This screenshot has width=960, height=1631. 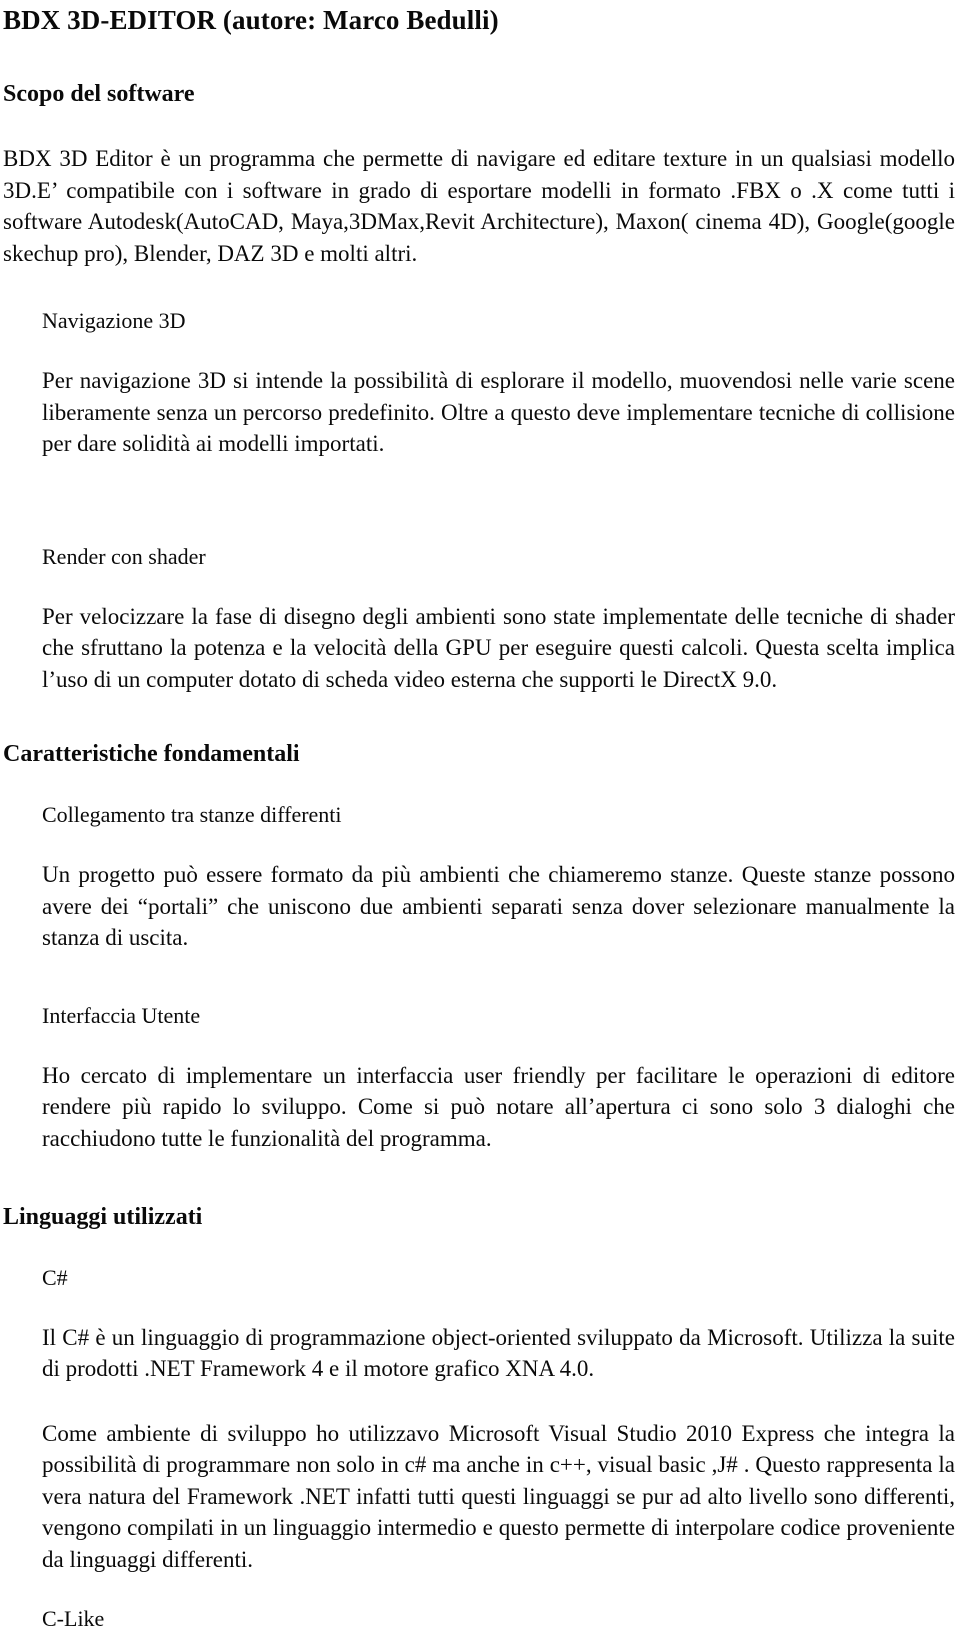 I want to click on subheading-c-like: C-Like, so click(x=73, y=1618).